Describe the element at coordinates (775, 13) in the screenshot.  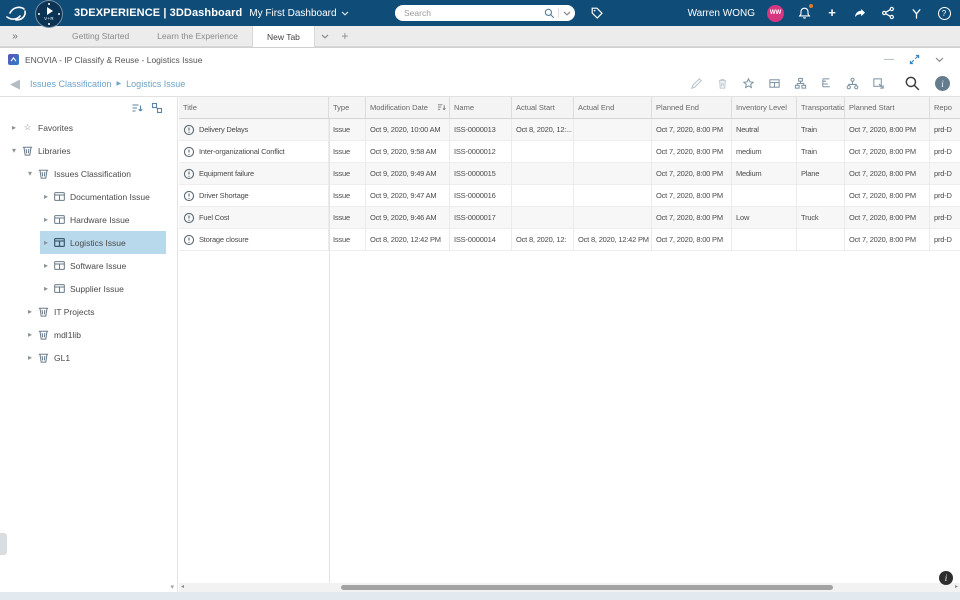
I see `avatar: WW` at that location.